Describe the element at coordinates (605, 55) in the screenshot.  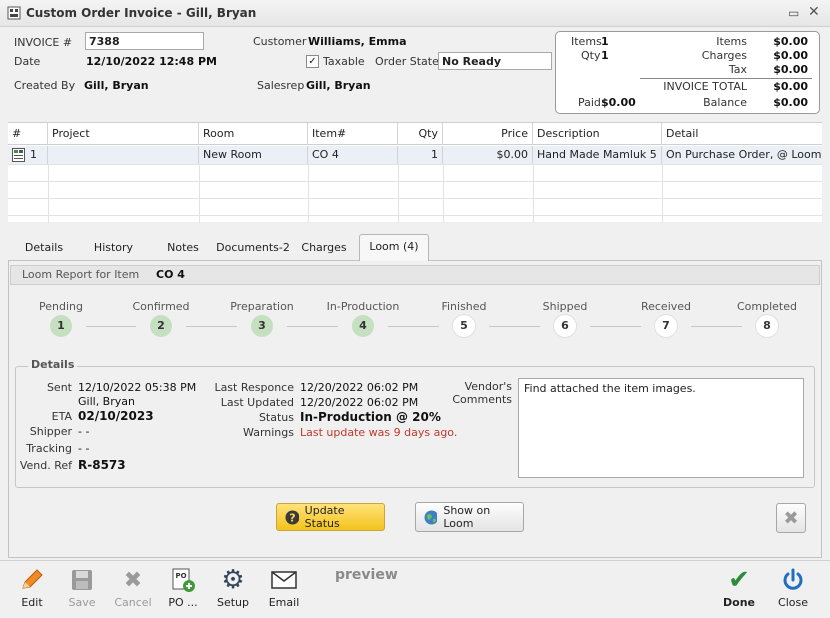
I see `qty-value: 1` at that location.